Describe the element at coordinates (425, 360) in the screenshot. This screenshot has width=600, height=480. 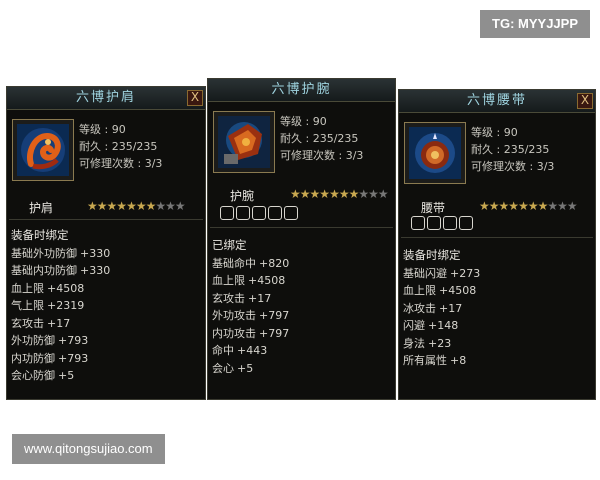
I see `attribute-name: 所有属性` at that location.